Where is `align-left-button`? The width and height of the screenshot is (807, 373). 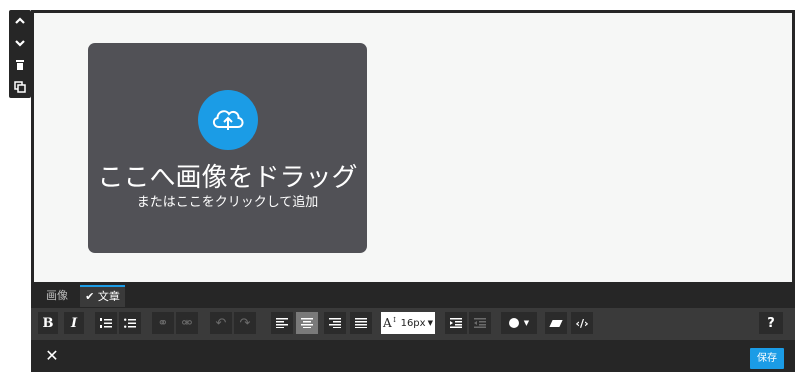 align-left-button is located at coordinates (282, 323).